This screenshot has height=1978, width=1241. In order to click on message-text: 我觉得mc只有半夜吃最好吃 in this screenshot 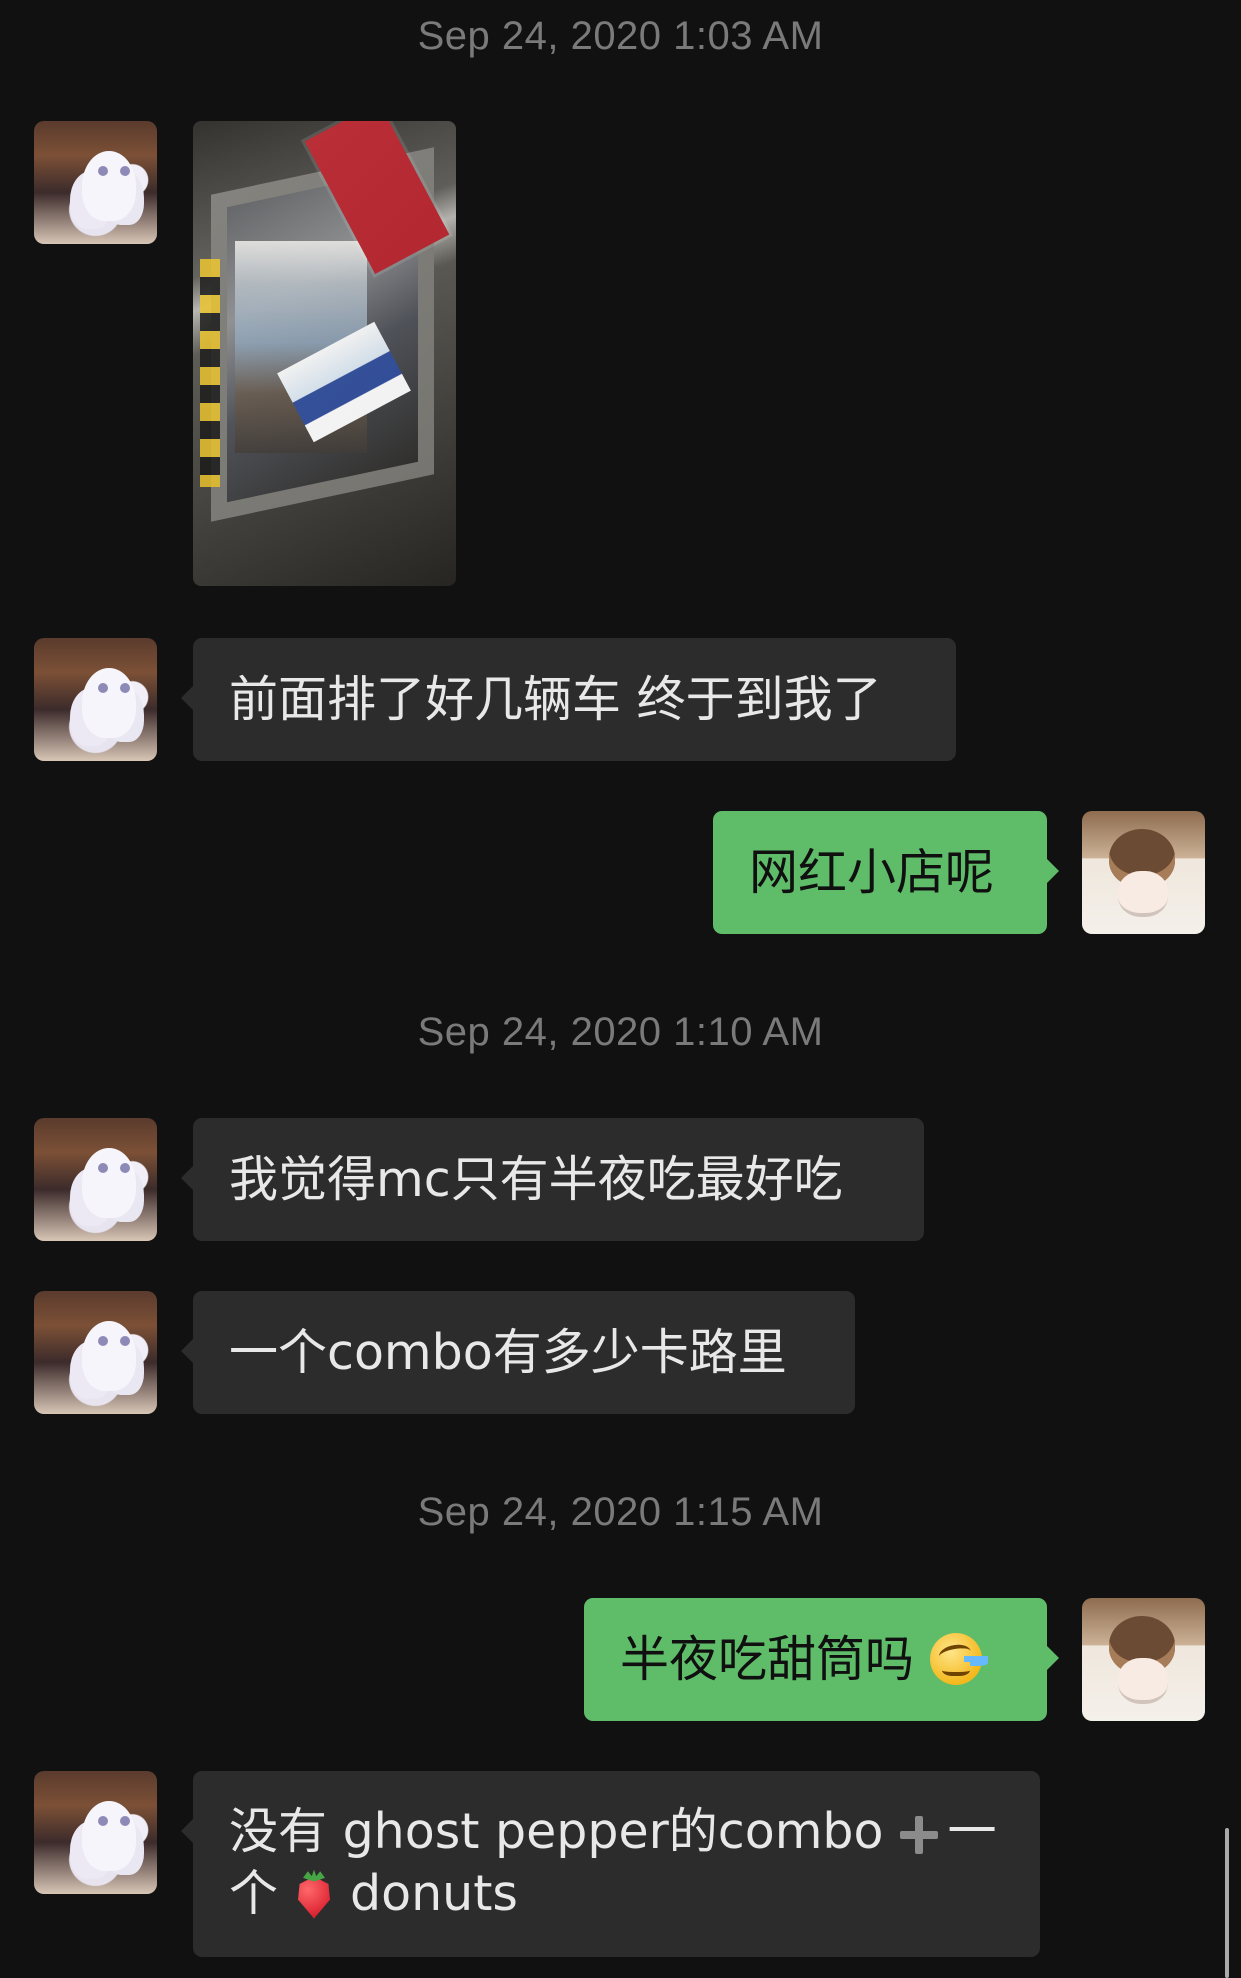, I will do `click(536, 1179)`.